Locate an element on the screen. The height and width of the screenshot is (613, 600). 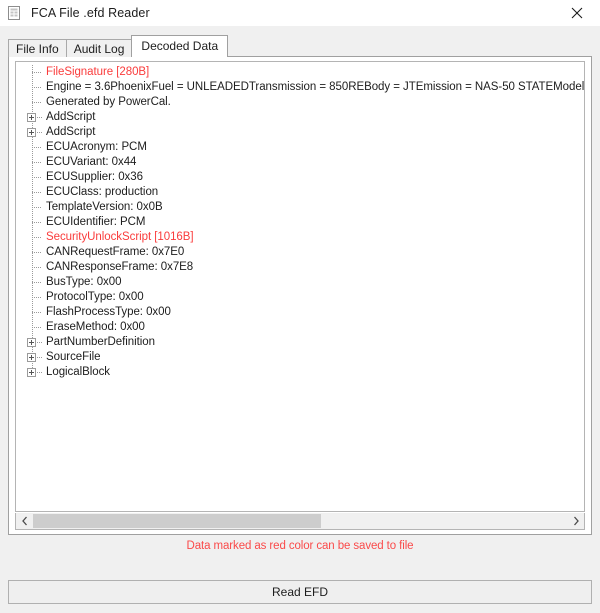
tab-strip: File Info Audit Log Decoded Data is located at coordinates (118, 46).